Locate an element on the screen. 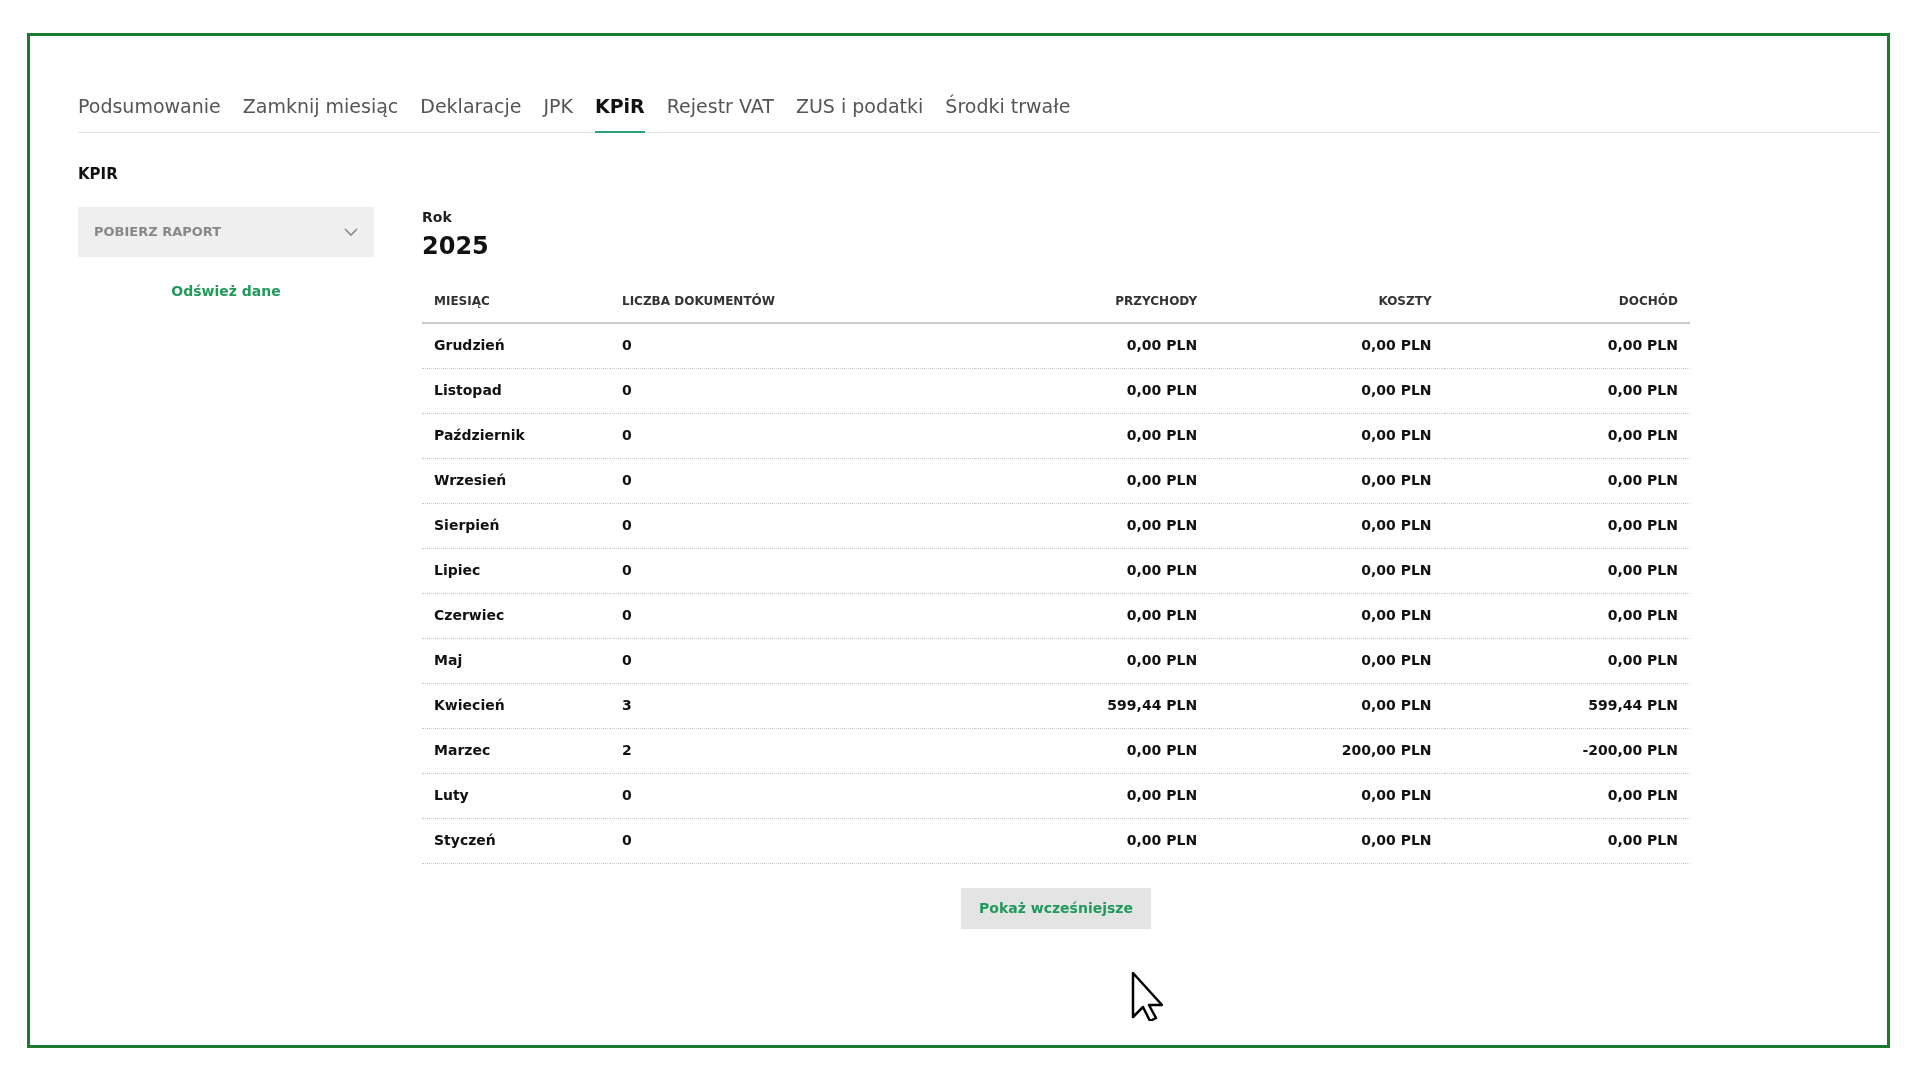 The image size is (1920, 1080). nav-tab: Zamknij miesiąc is located at coordinates (320, 112).